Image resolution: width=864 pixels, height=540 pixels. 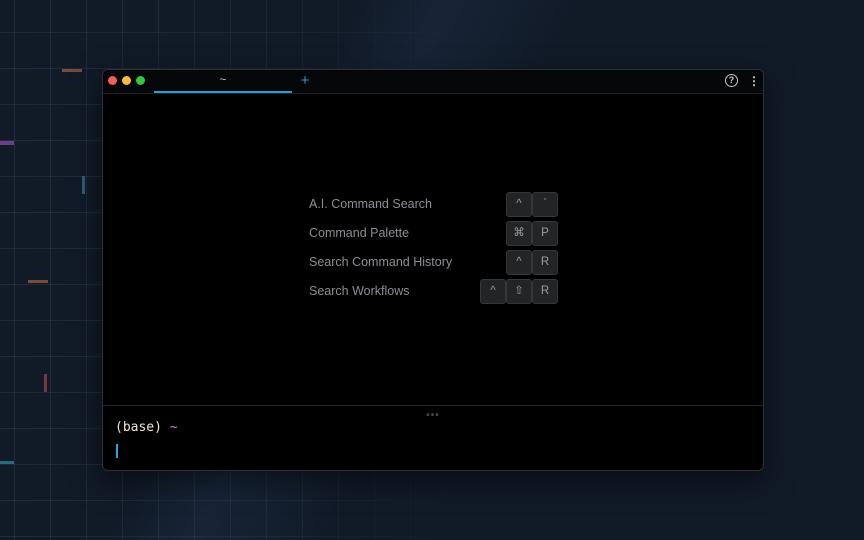 I want to click on new-tab-button: +, so click(x=305, y=81).